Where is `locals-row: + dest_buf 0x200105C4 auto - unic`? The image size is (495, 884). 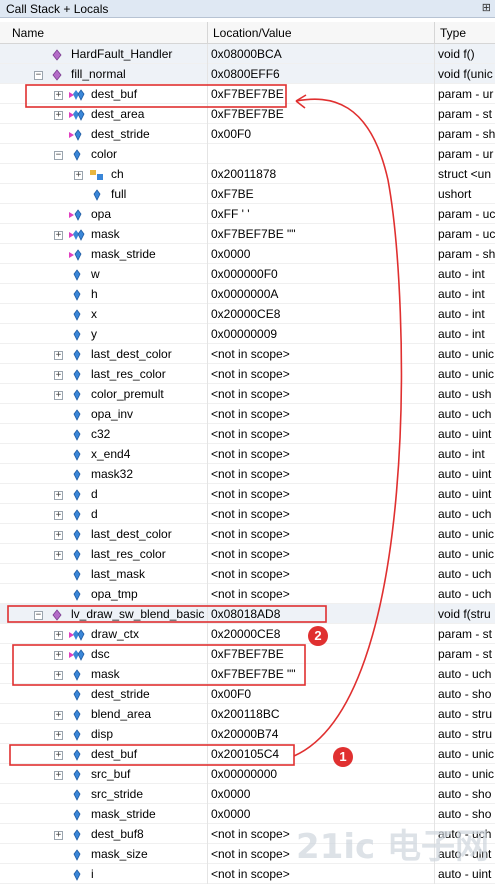
locals-row: + dest_buf 0x200105C4 auto - unic is located at coordinates (247, 754).